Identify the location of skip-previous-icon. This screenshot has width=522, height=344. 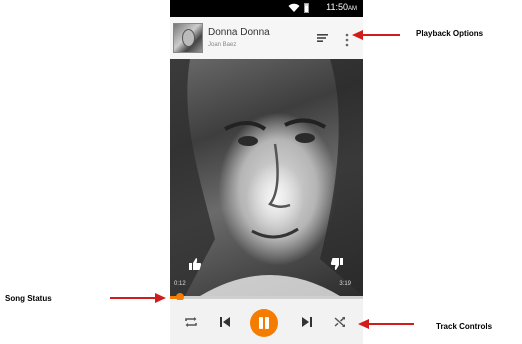
(225, 322).